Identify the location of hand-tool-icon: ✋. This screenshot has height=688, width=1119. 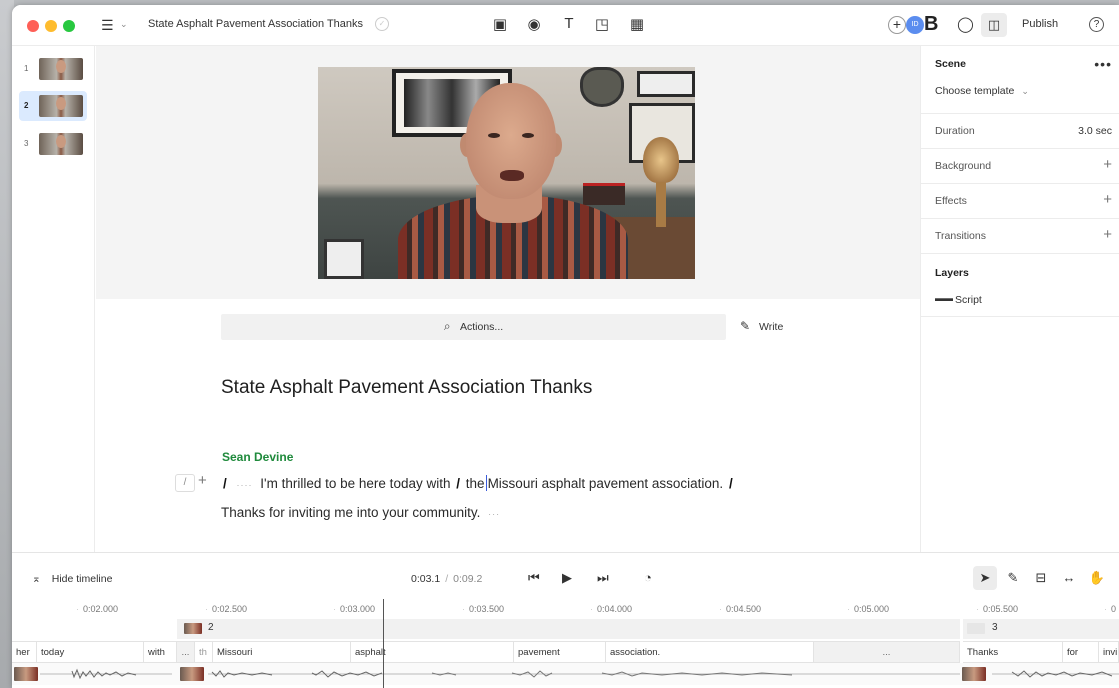
(1097, 578).